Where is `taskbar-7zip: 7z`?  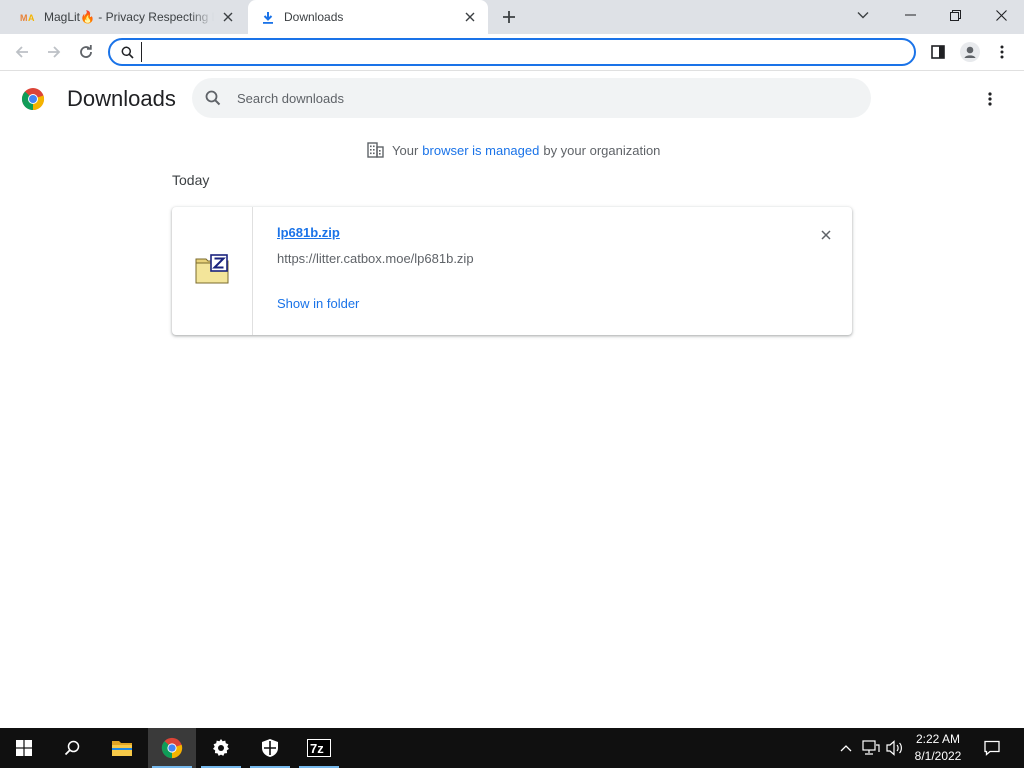
taskbar-7zip: 7z is located at coordinates (319, 748).